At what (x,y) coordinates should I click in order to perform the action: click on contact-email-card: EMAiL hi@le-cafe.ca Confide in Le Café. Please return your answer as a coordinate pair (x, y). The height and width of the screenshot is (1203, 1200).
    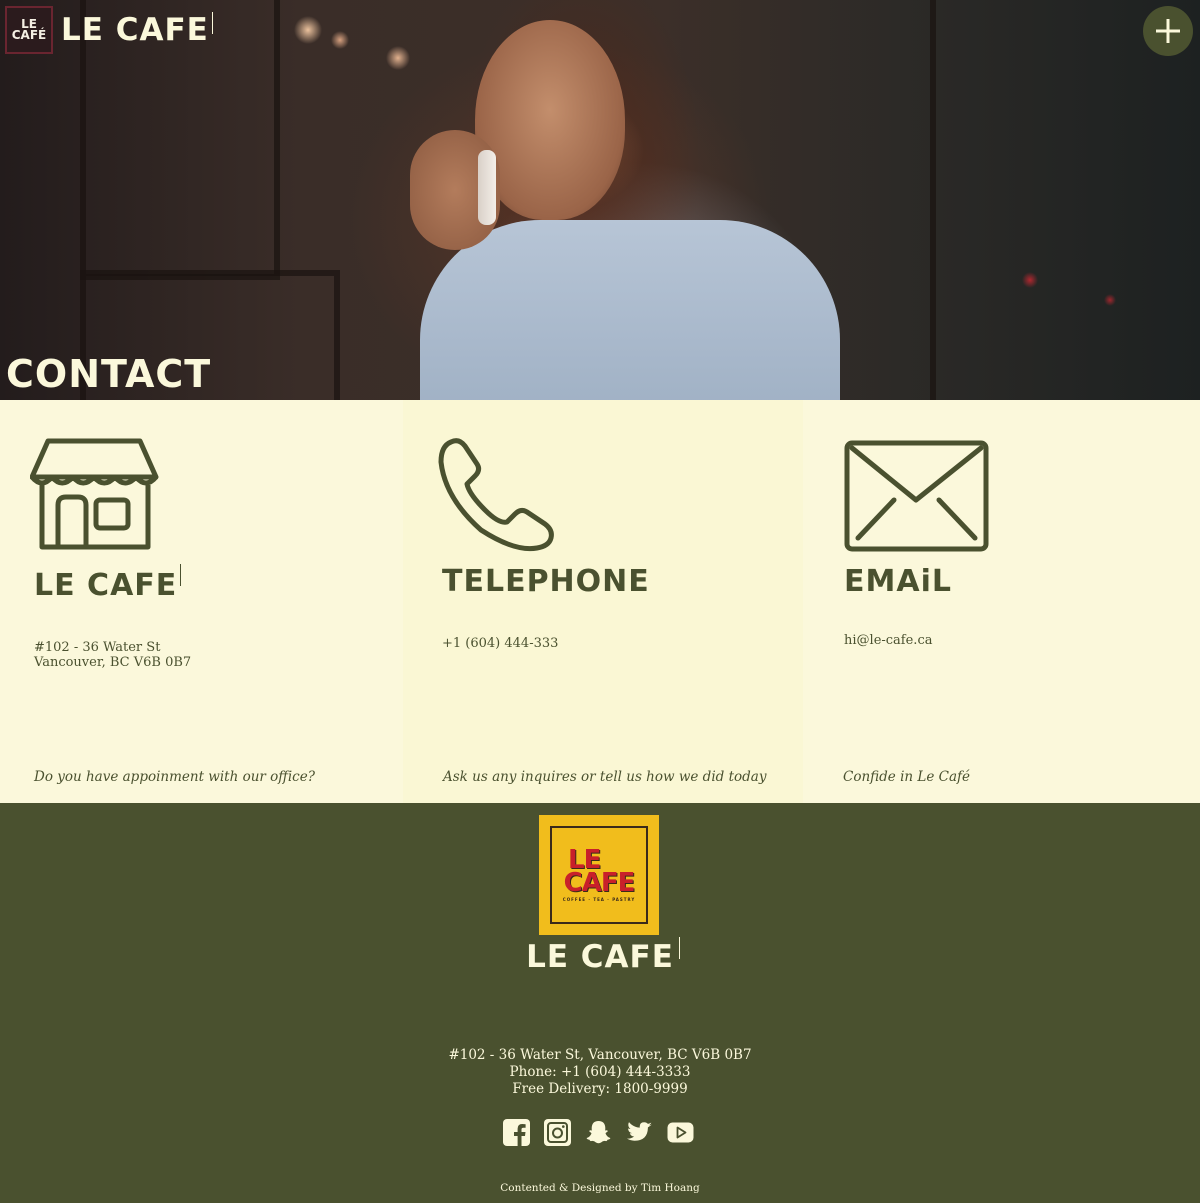
    Looking at the image, I should click on (1001, 601).